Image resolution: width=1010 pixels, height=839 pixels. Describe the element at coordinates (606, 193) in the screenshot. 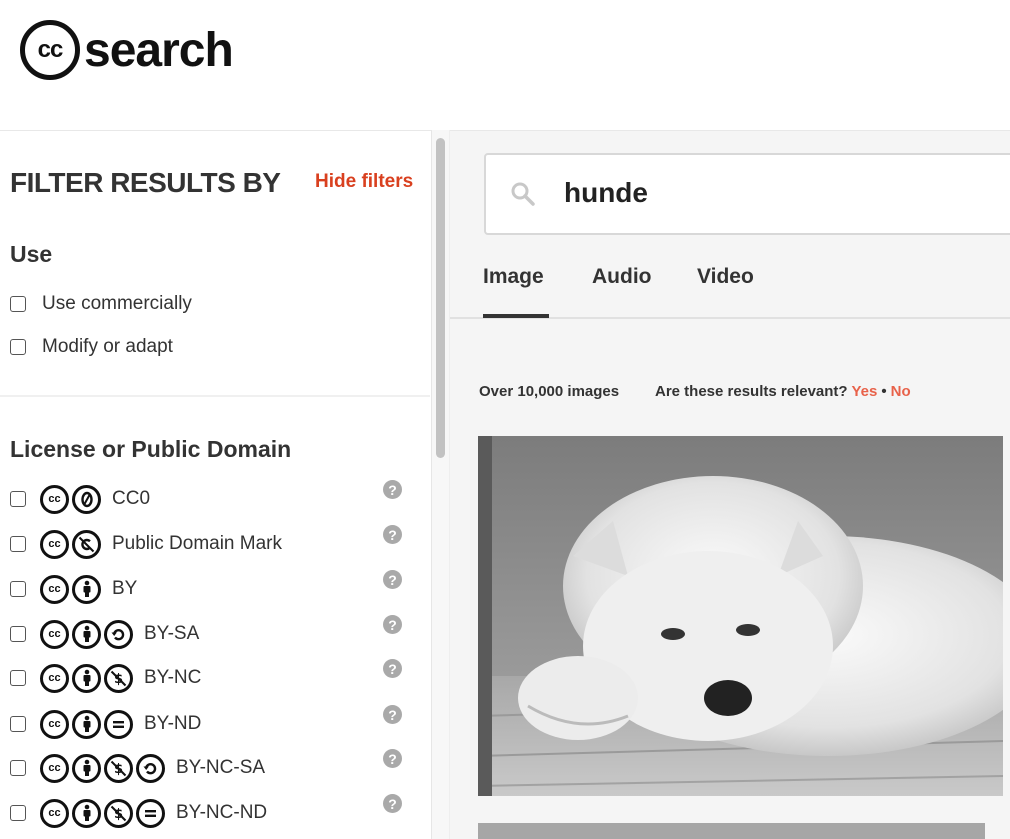

I see `search-query-text: hunde` at that location.